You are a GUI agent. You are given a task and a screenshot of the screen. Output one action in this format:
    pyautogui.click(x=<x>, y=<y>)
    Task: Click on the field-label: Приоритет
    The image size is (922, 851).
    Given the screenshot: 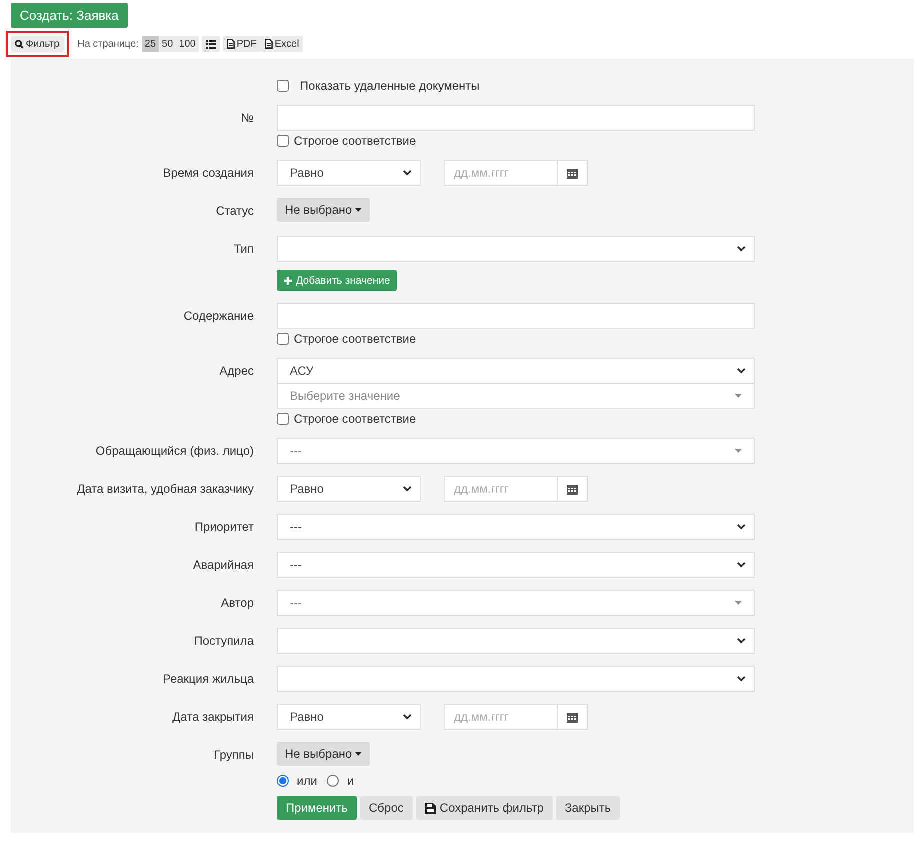 What is the action you would take?
    pyautogui.click(x=224, y=527)
    